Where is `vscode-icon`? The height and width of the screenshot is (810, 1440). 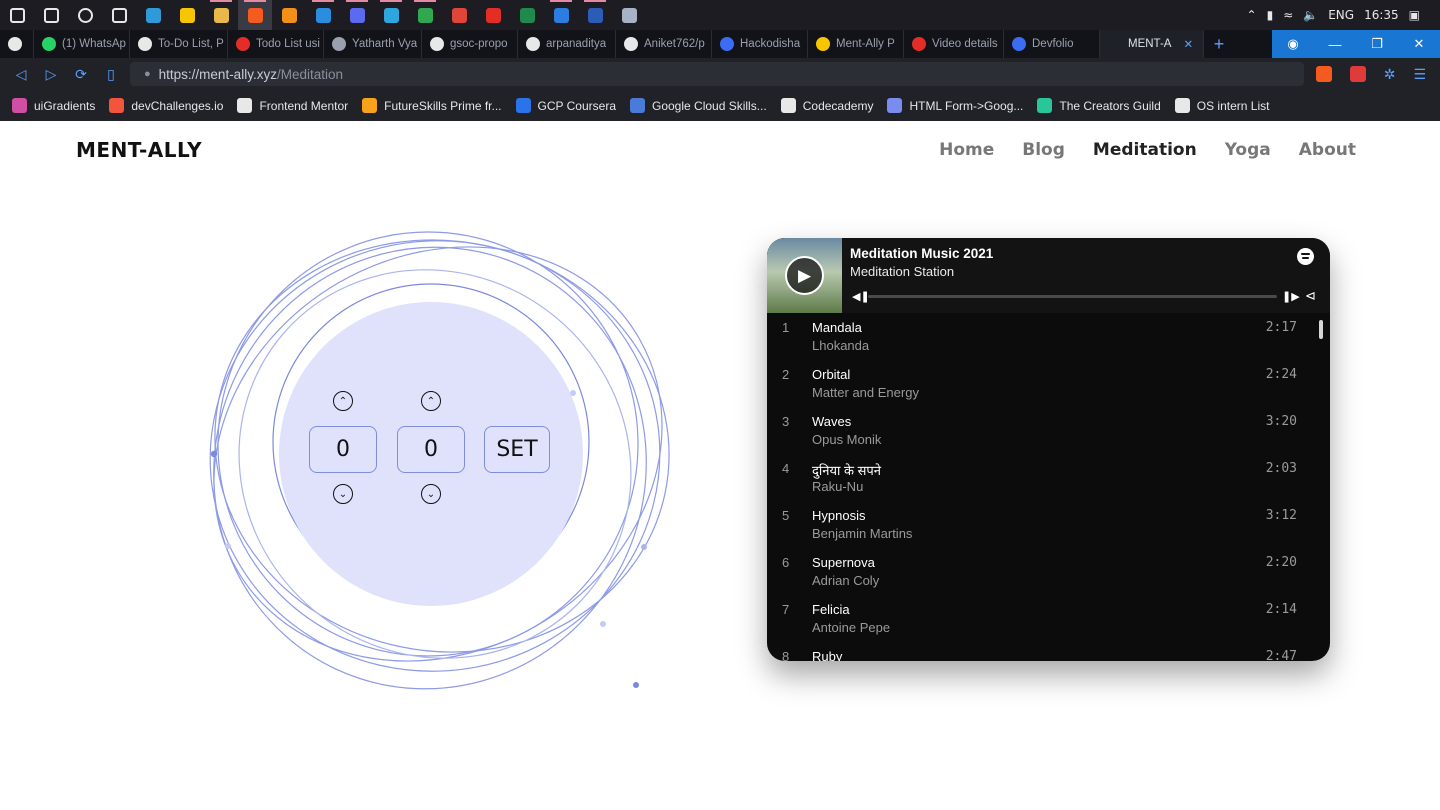
vscode-icon is located at coordinates (323, 15).